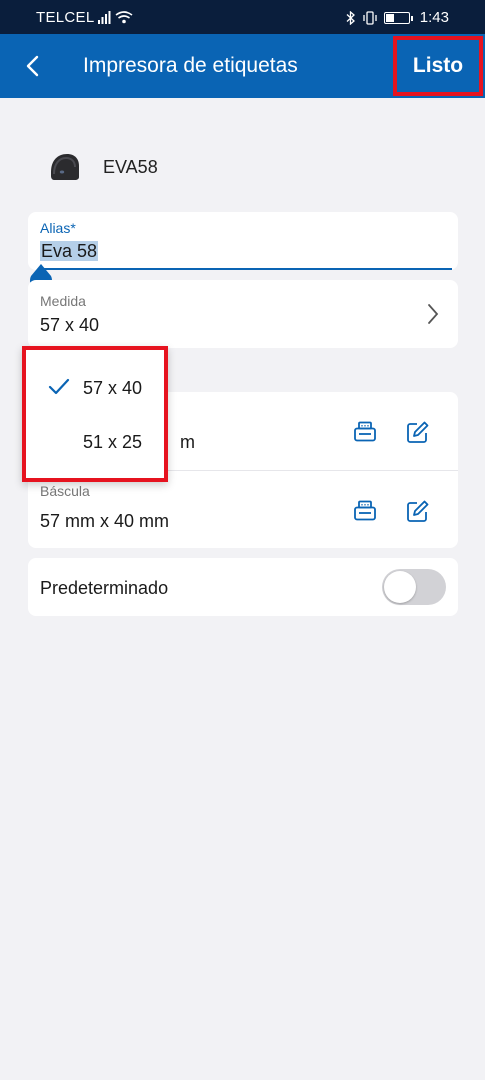 The height and width of the screenshot is (1080, 485). I want to click on battery-icon, so click(398, 17).